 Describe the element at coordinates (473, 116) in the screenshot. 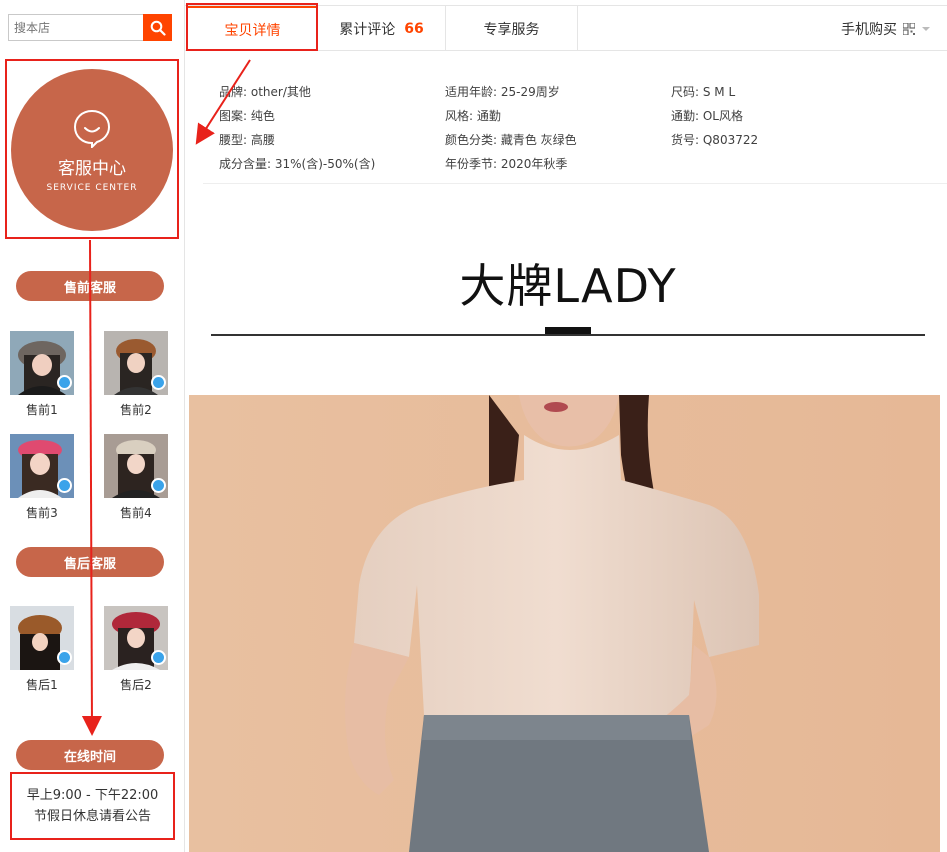

I see `attribute: 风格: 通勤` at that location.